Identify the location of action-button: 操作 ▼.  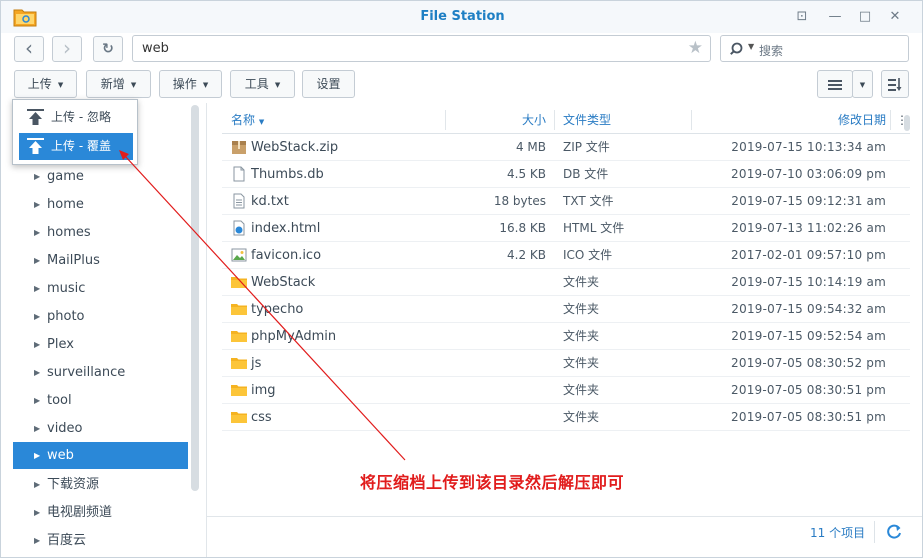
(190, 84).